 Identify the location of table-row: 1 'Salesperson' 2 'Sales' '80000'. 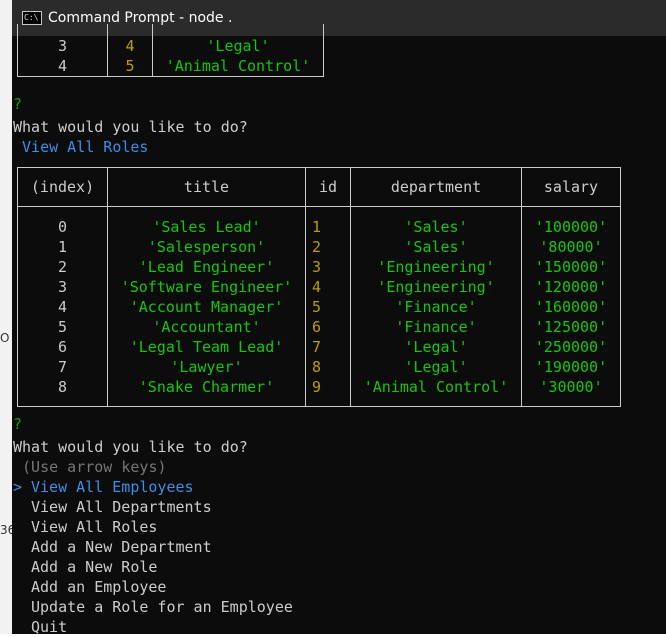
(319, 247).